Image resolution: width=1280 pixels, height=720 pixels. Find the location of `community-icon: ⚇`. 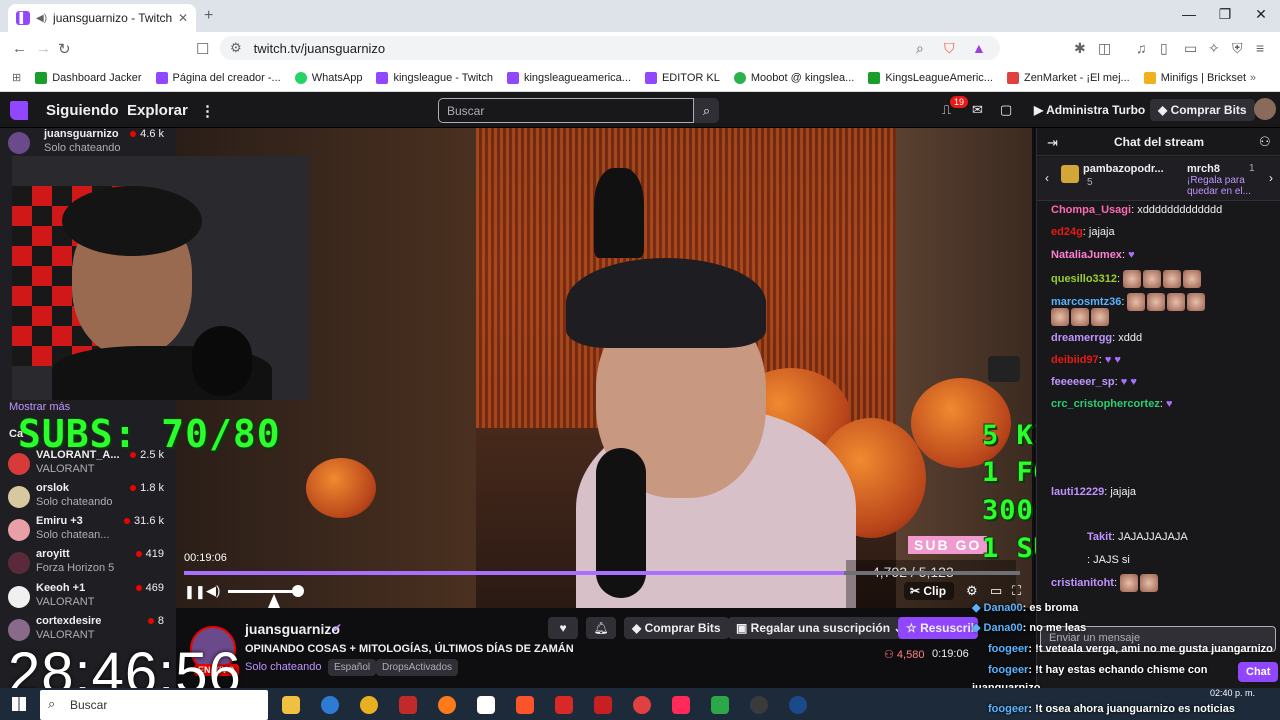

community-icon: ⚇ is located at coordinates (1265, 142).